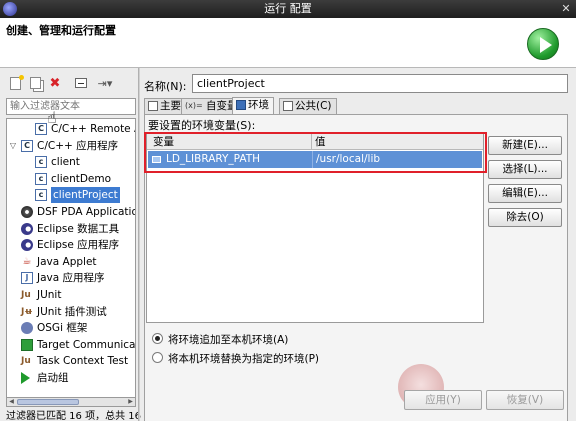 The width and height of the screenshot is (576, 421). Describe the element at coordinates (71, 83) in the screenshot. I see `sidebar-toolbar: ✖ ⇥▾` at that location.